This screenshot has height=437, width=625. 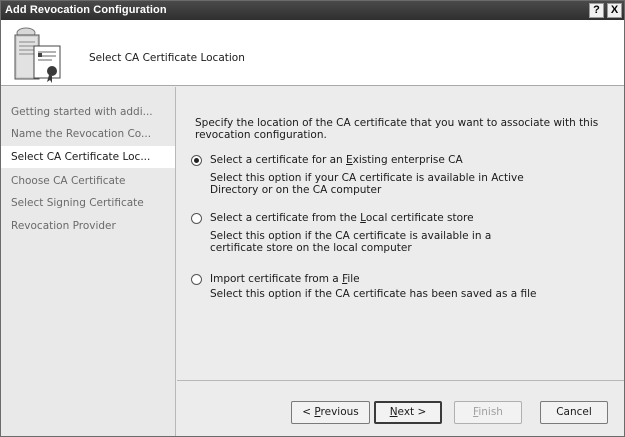 What do you see at coordinates (285, 279) in the screenshot?
I see `option-label-import-from-file: Import certificate from a File` at bounding box center [285, 279].